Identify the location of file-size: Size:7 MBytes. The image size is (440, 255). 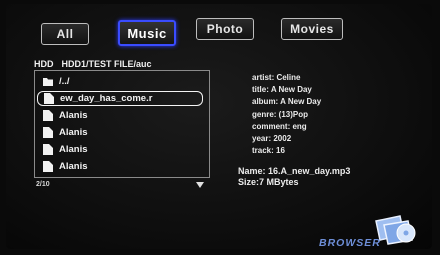
(268, 182).